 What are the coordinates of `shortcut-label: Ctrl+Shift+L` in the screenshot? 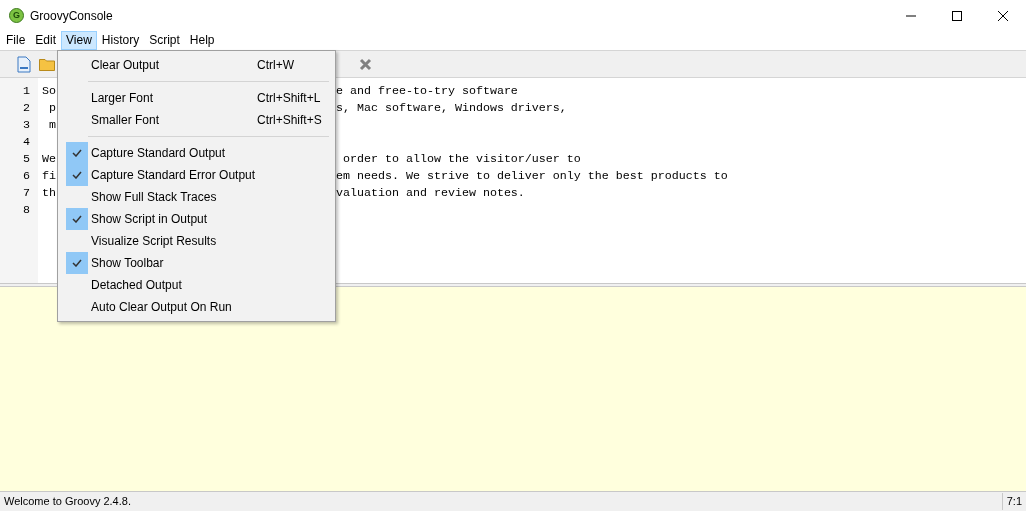 It's located at (289, 98).